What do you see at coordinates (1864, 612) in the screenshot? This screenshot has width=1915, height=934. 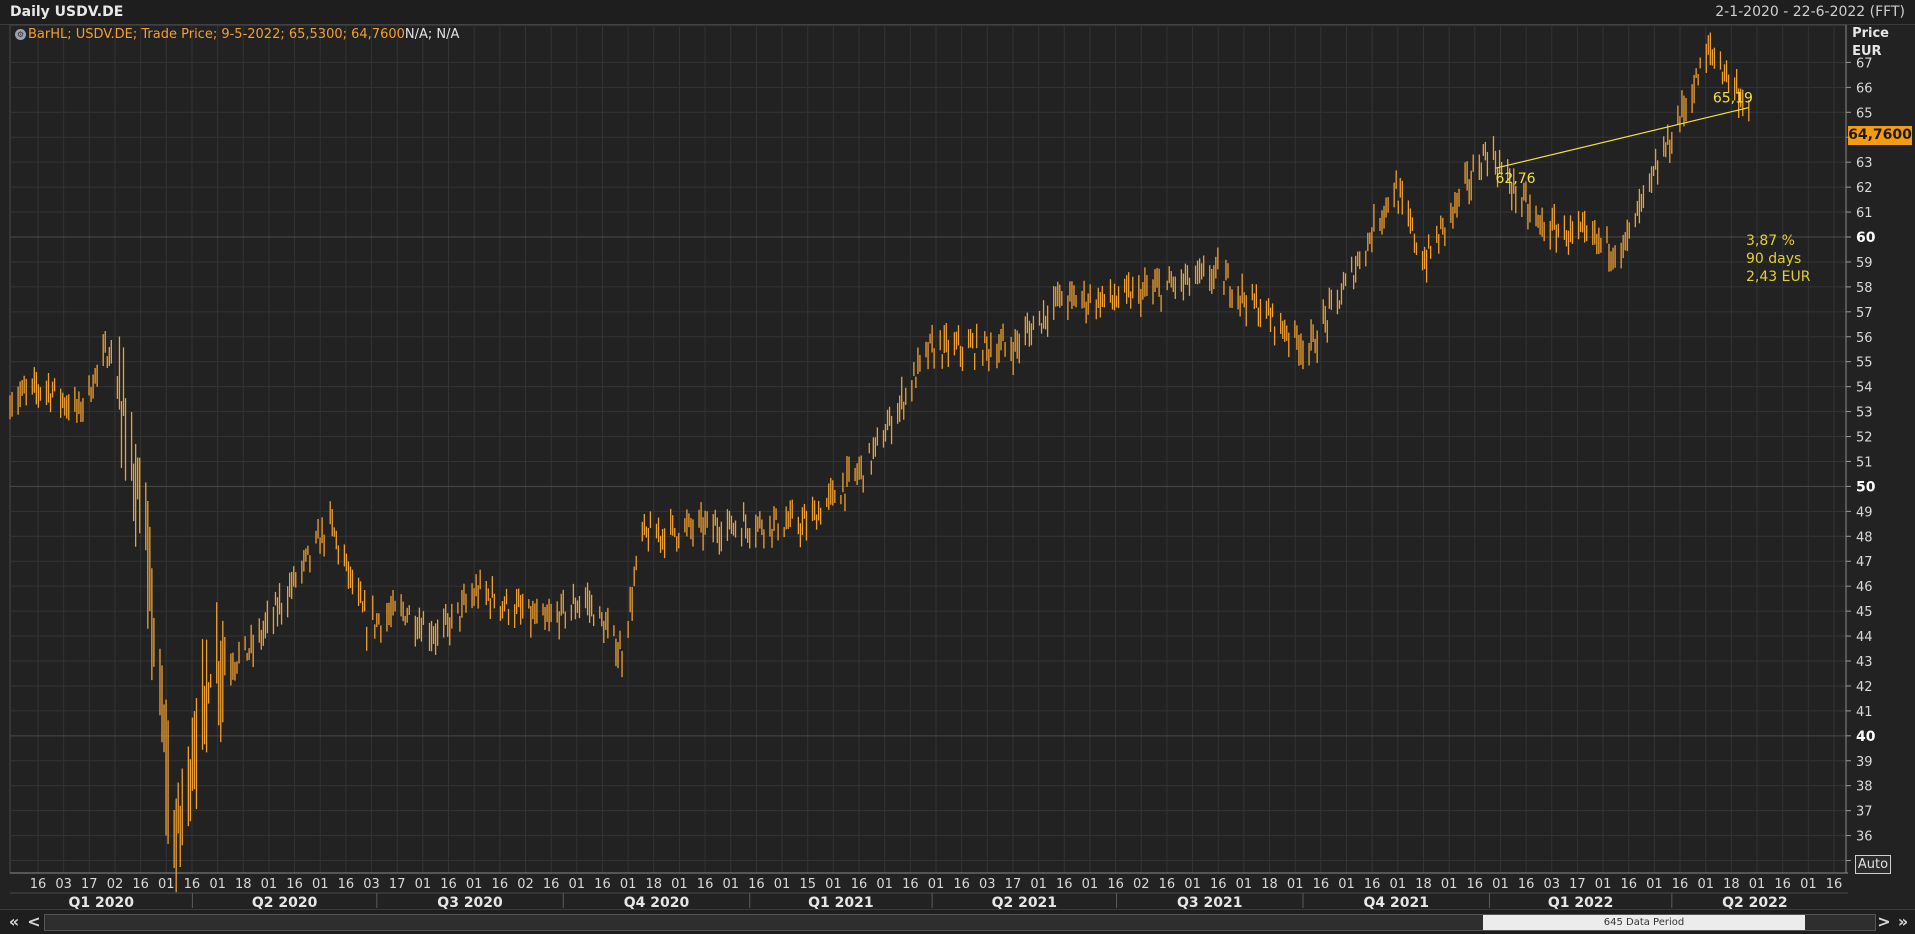 I see `y-tick-label: 45` at bounding box center [1864, 612].